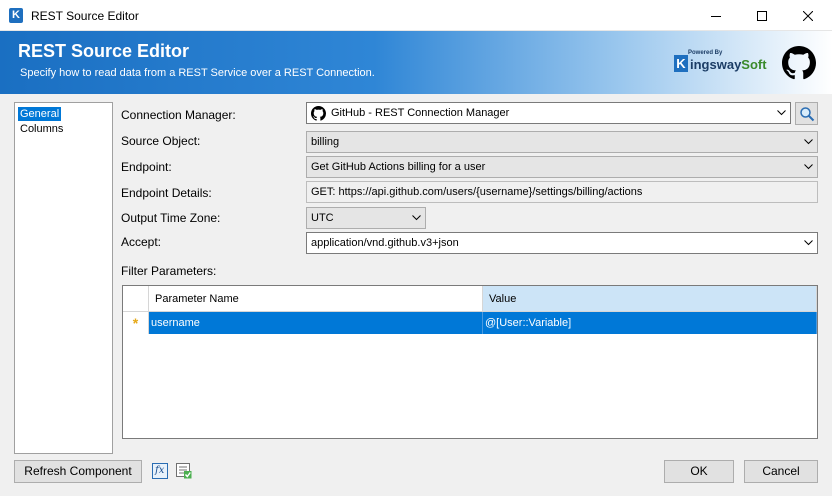 The width and height of the screenshot is (832, 496). What do you see at coordinates (650, 323) in the screenshot?
I see `cell-parameter-value: @[User::Variable]` at bounding box center [650, 323].